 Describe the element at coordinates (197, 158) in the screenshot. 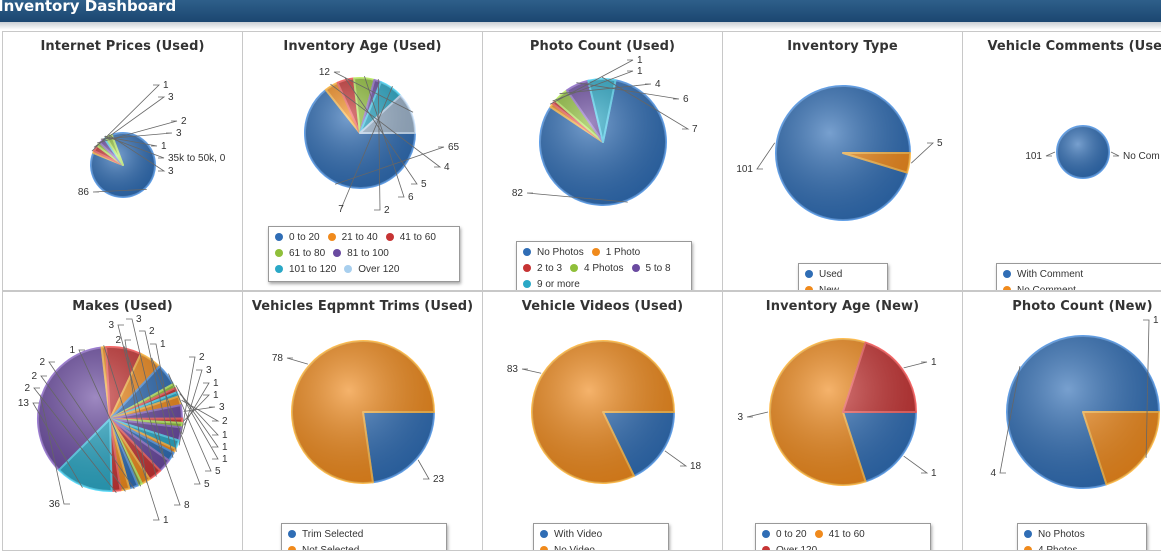

I see `data-label: 35k to 50k, 0` at that location.